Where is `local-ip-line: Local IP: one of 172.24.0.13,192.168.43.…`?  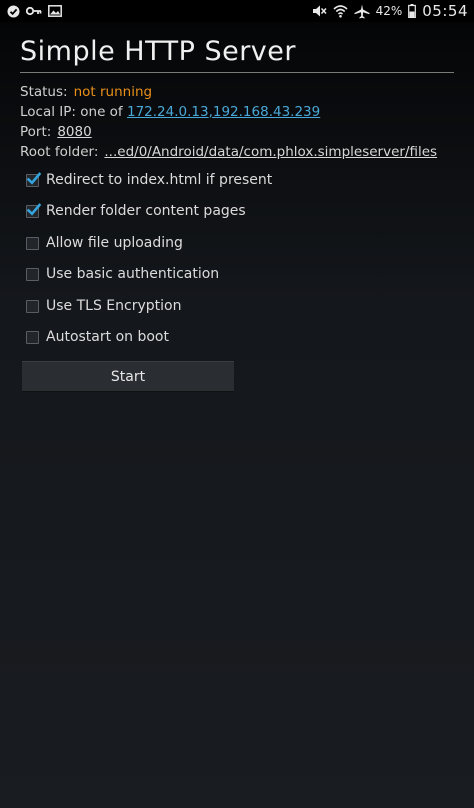
local-ip-line: Local IP: one of 172.24.0.13,192.168.43.… is located at coordinates (170, 112).